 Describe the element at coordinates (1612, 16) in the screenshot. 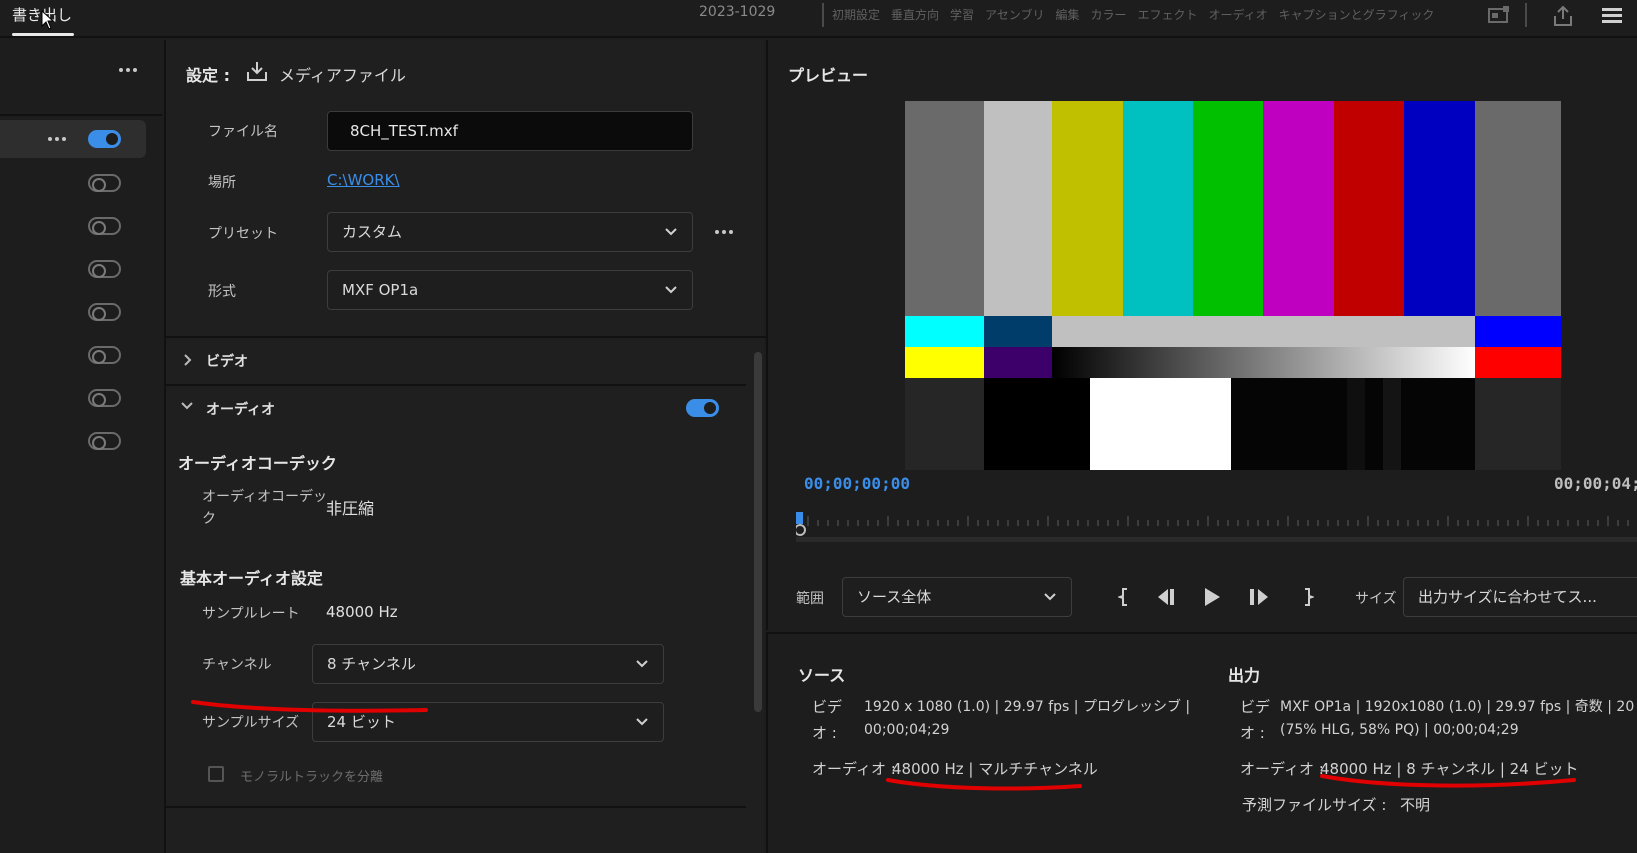

I see `menu-icon` at that location.